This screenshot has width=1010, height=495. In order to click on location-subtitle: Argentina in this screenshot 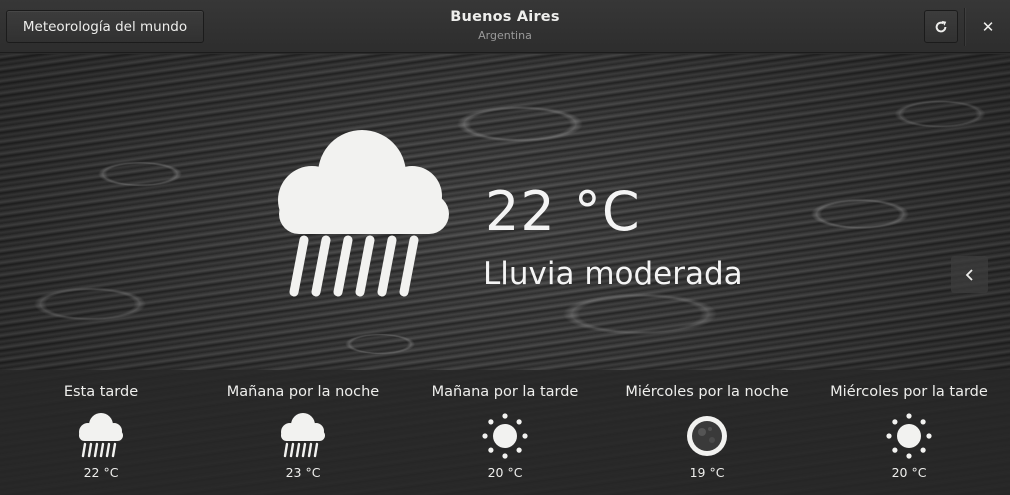, I will do `click(505, 35)`.